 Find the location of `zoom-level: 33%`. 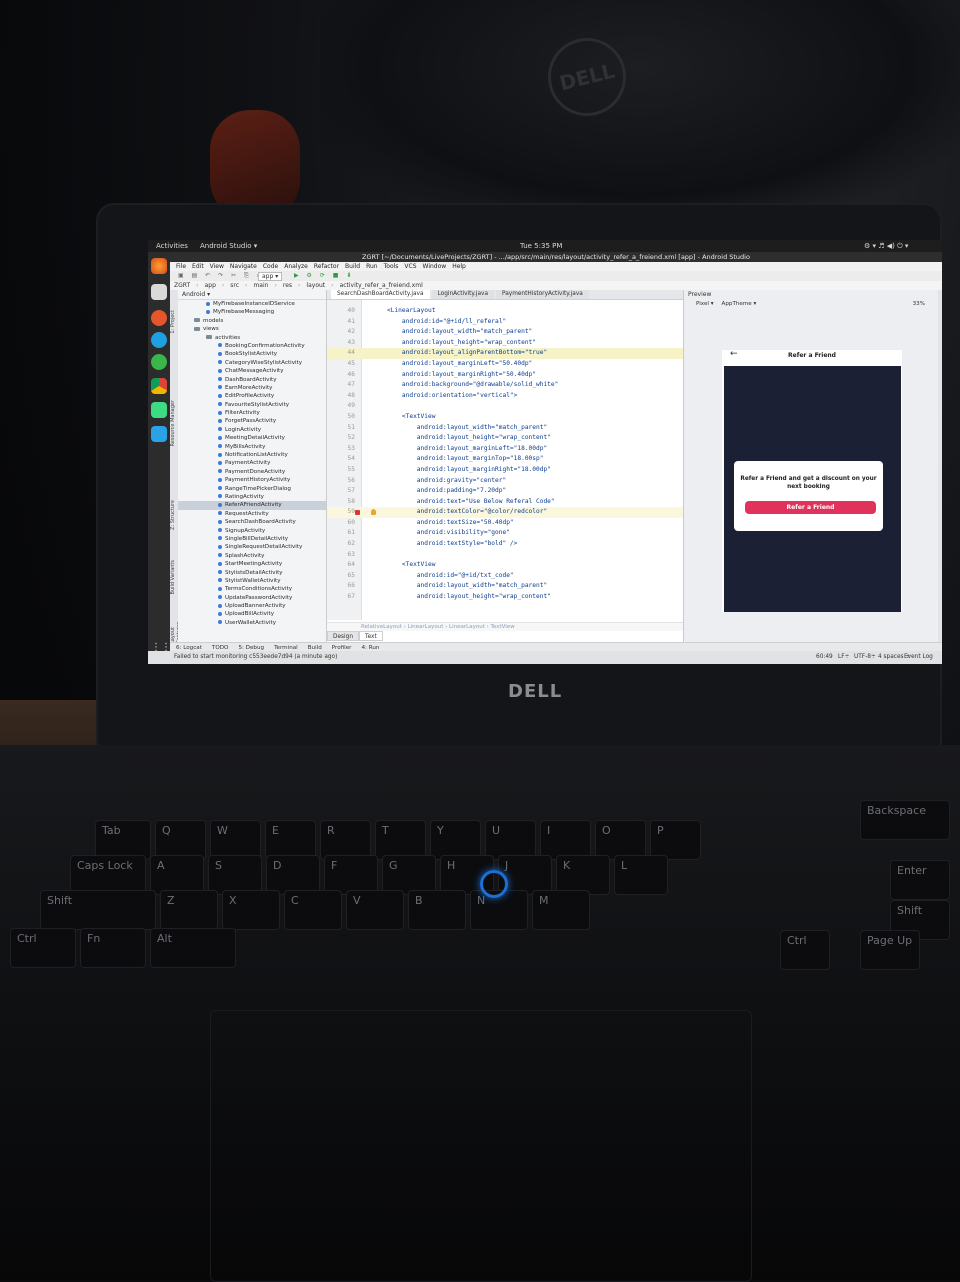

zoom-level: 33% is located at coordinates (919, 304).